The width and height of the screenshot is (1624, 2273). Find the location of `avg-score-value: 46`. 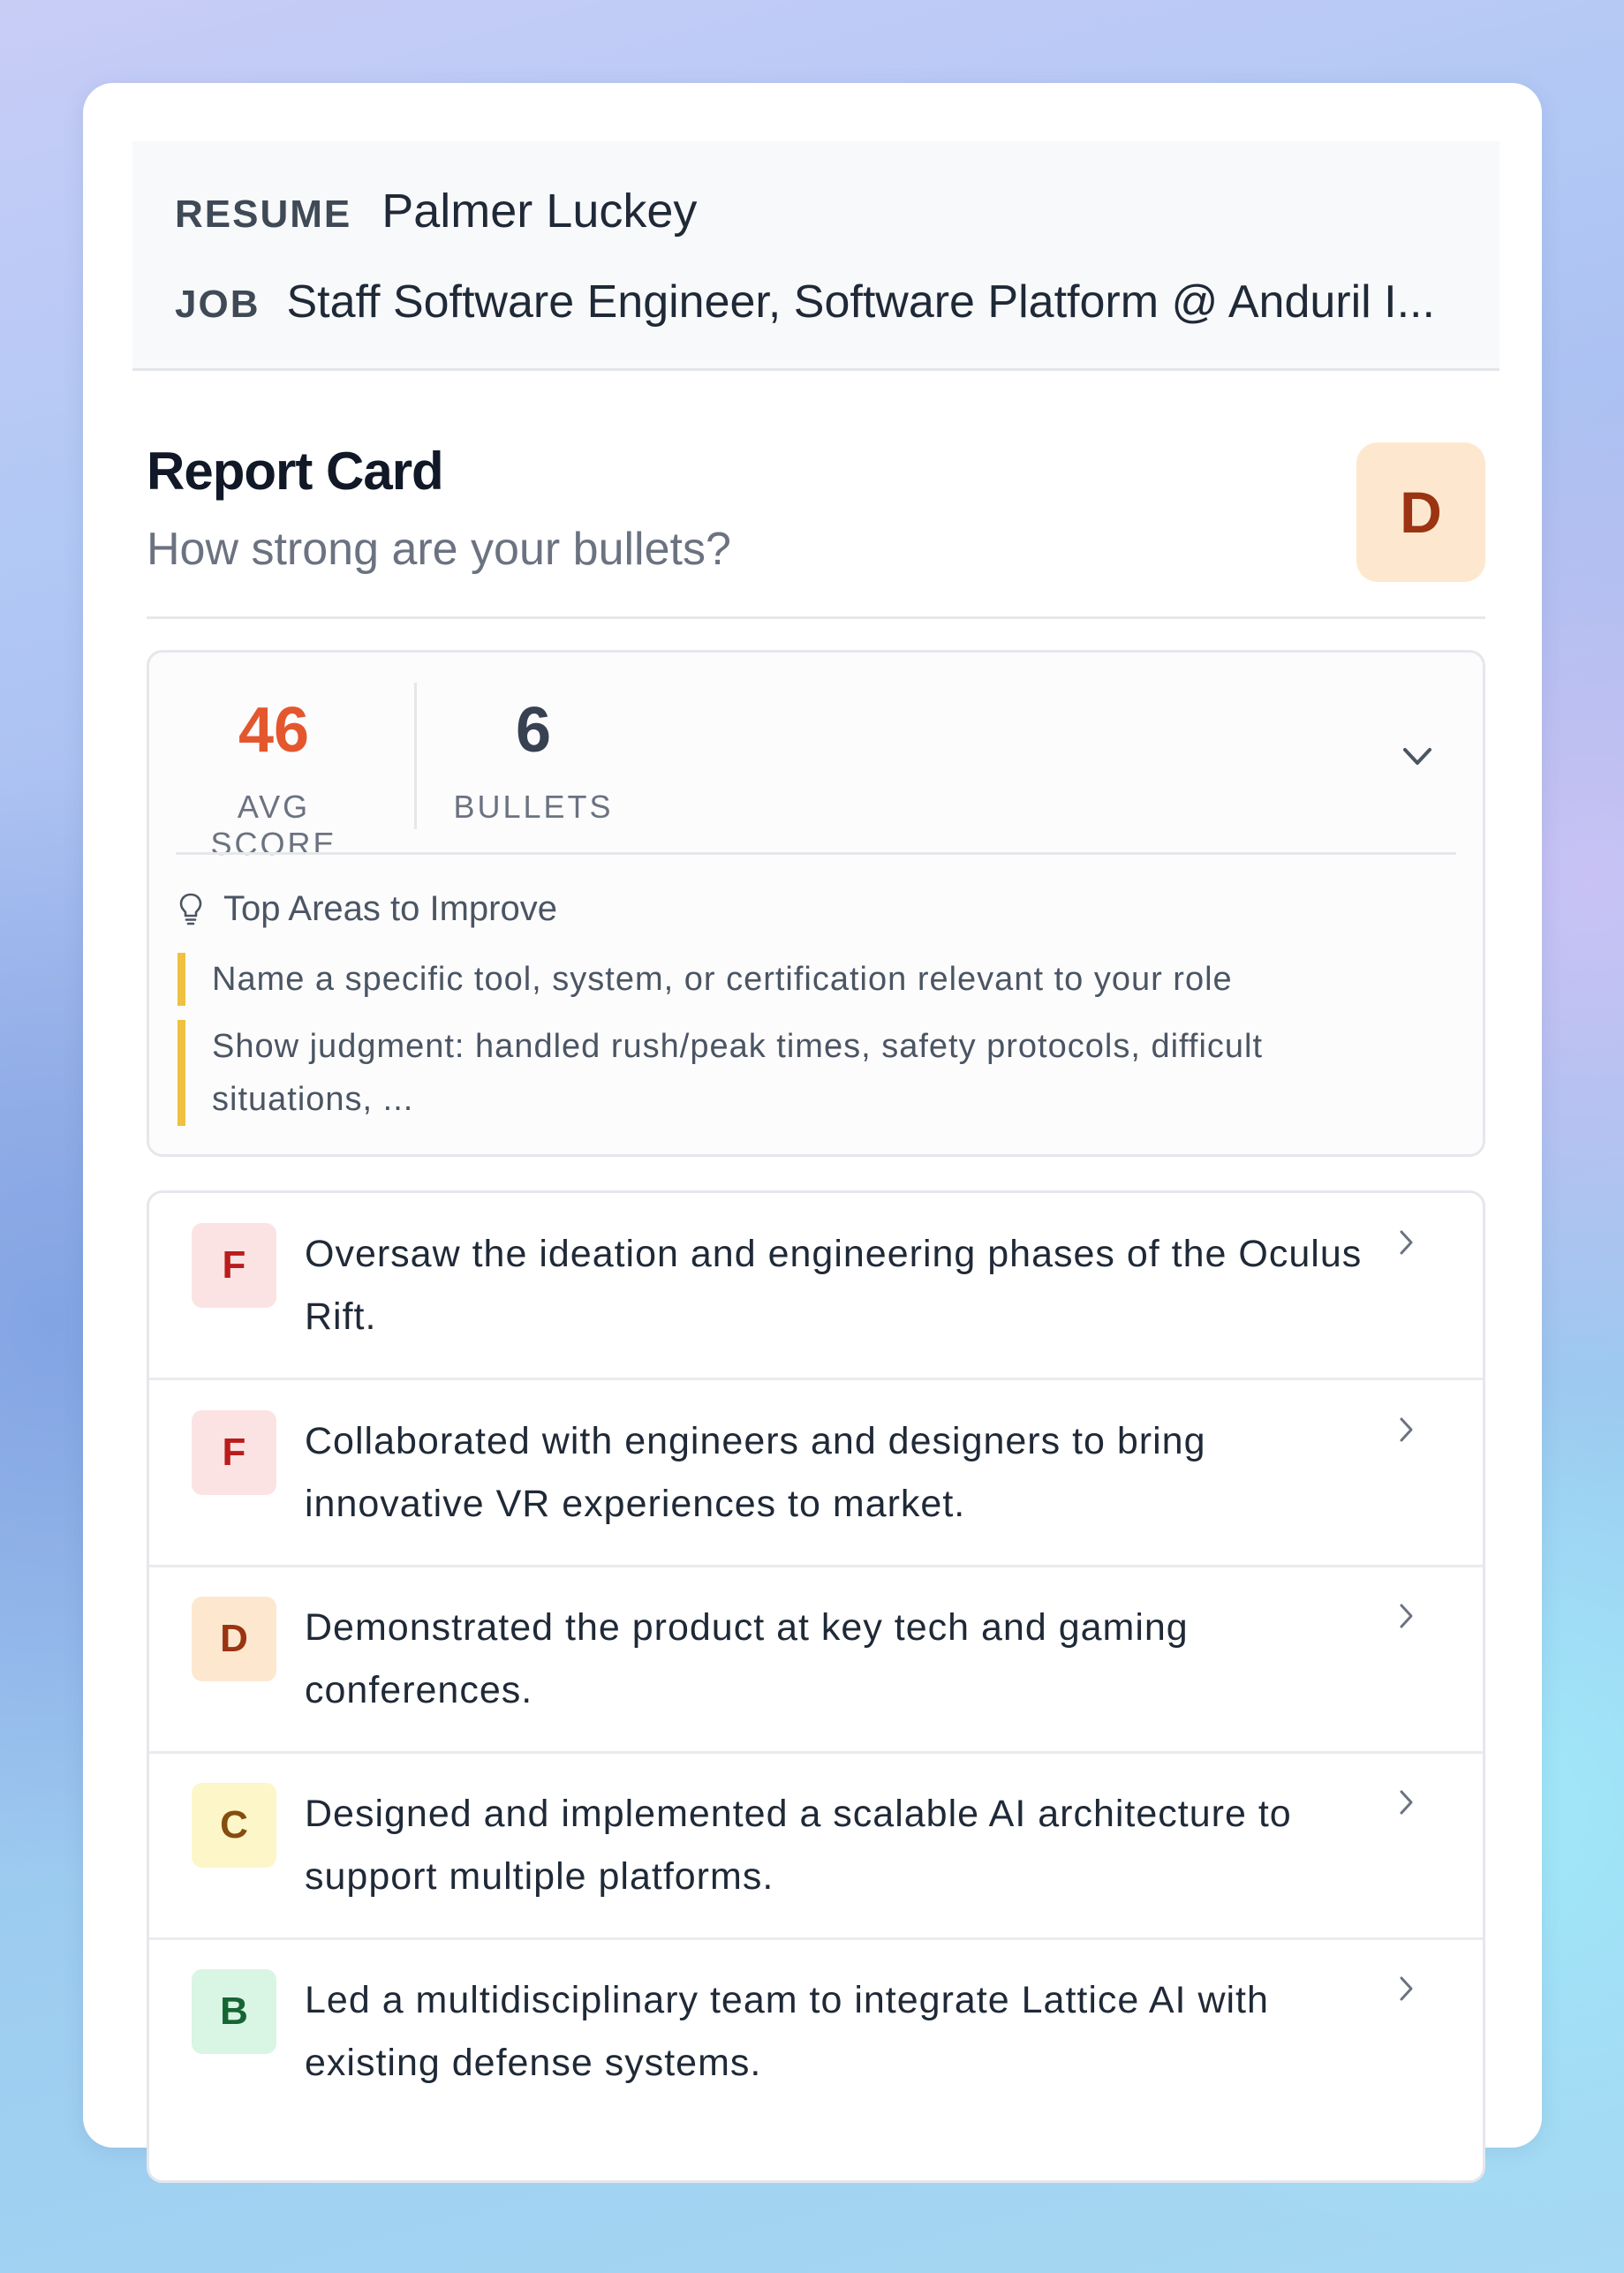

avg-score-value: 46 is located at coordinates (274, 730).